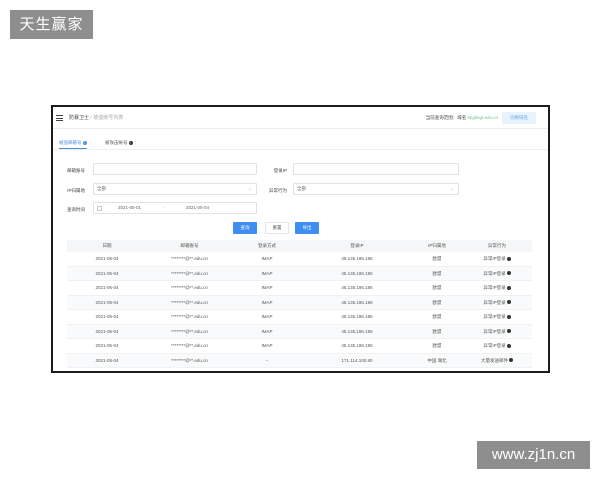 The width and height of the screenshot is (600, 480). What do you see at coordinates (59, 118) in the screenshot?
I see `menu-icon` at bounding box center [59, 118].